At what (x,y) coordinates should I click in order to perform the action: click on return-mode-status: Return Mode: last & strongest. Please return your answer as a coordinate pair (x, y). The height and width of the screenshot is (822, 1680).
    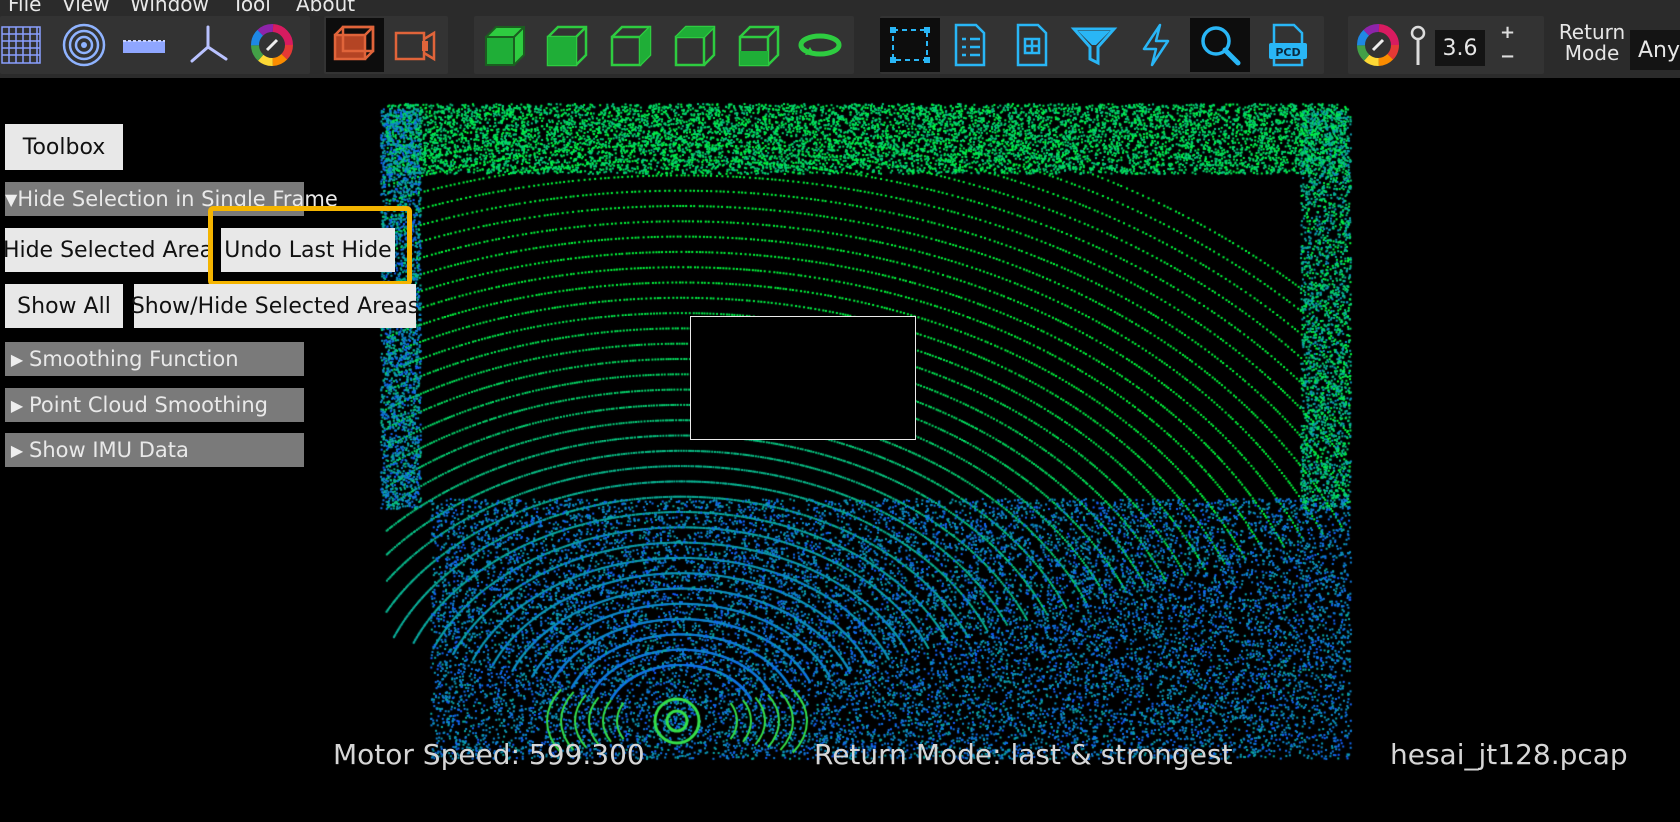
    Looking at the image, I should click on (1023, 754).